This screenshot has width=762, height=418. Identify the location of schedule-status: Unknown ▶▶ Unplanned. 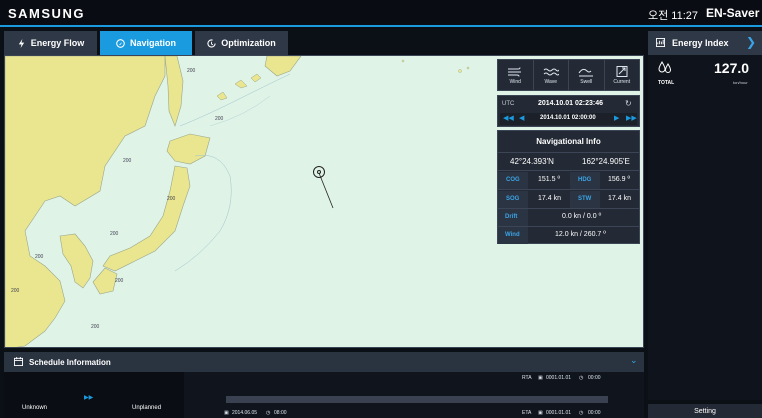
(94, 395).